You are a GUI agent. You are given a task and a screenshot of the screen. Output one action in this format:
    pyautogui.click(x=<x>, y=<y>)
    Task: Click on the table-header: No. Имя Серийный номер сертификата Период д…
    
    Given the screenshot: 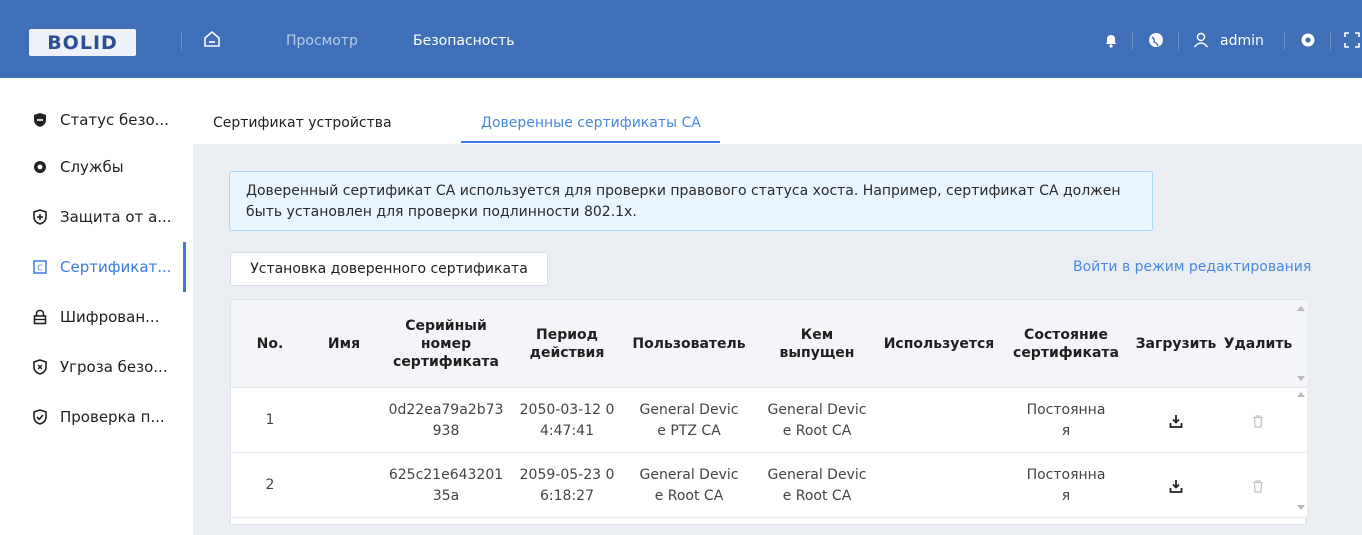 What is the action you would take?
    pyautogui.click(x=769, y=344)
    